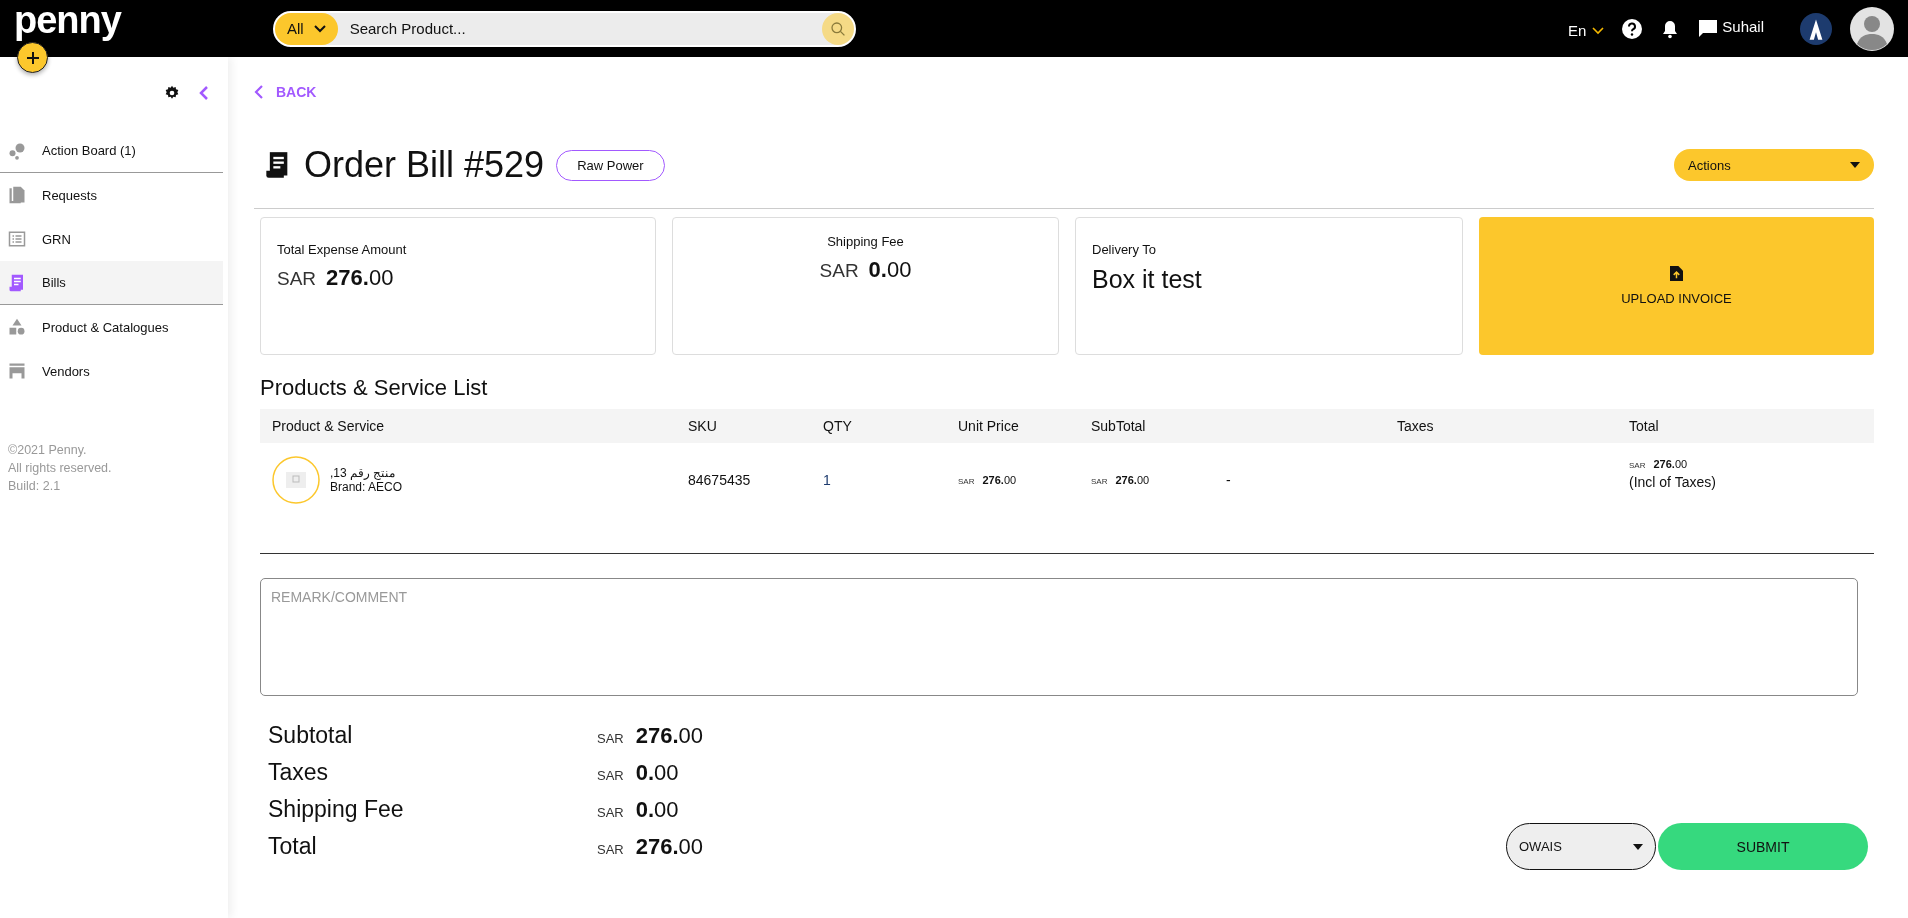 This screenshot has height=918, width=1908. Describe the element at coordinates (299, 772) in the screenshot. I see `summary-label: Taxes` at that location.